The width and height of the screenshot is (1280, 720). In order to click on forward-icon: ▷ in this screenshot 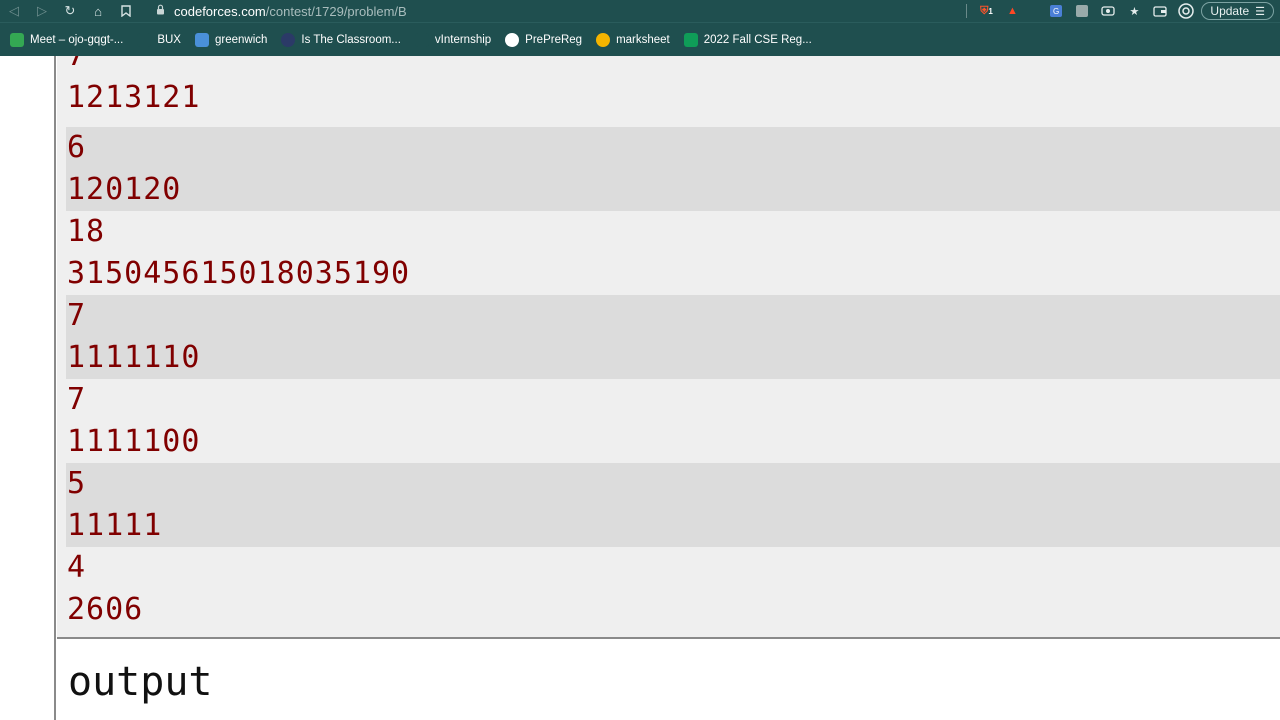, I will do `click(42, 11)`.